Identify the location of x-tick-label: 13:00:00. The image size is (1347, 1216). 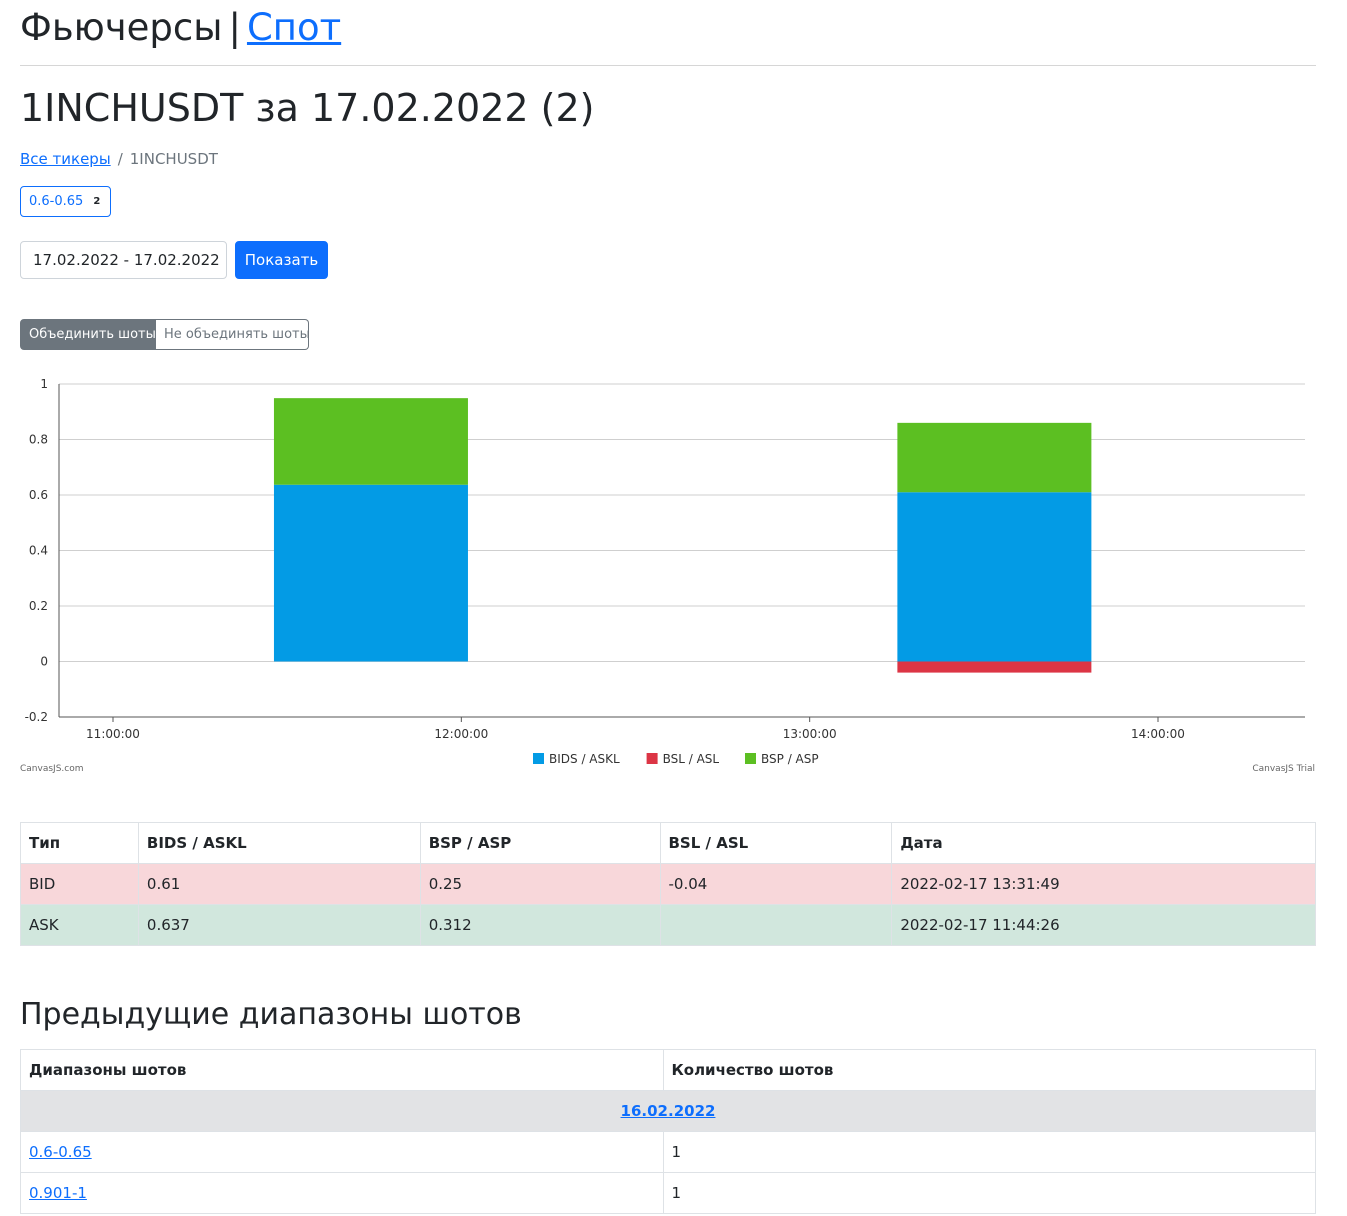
(810, 734).